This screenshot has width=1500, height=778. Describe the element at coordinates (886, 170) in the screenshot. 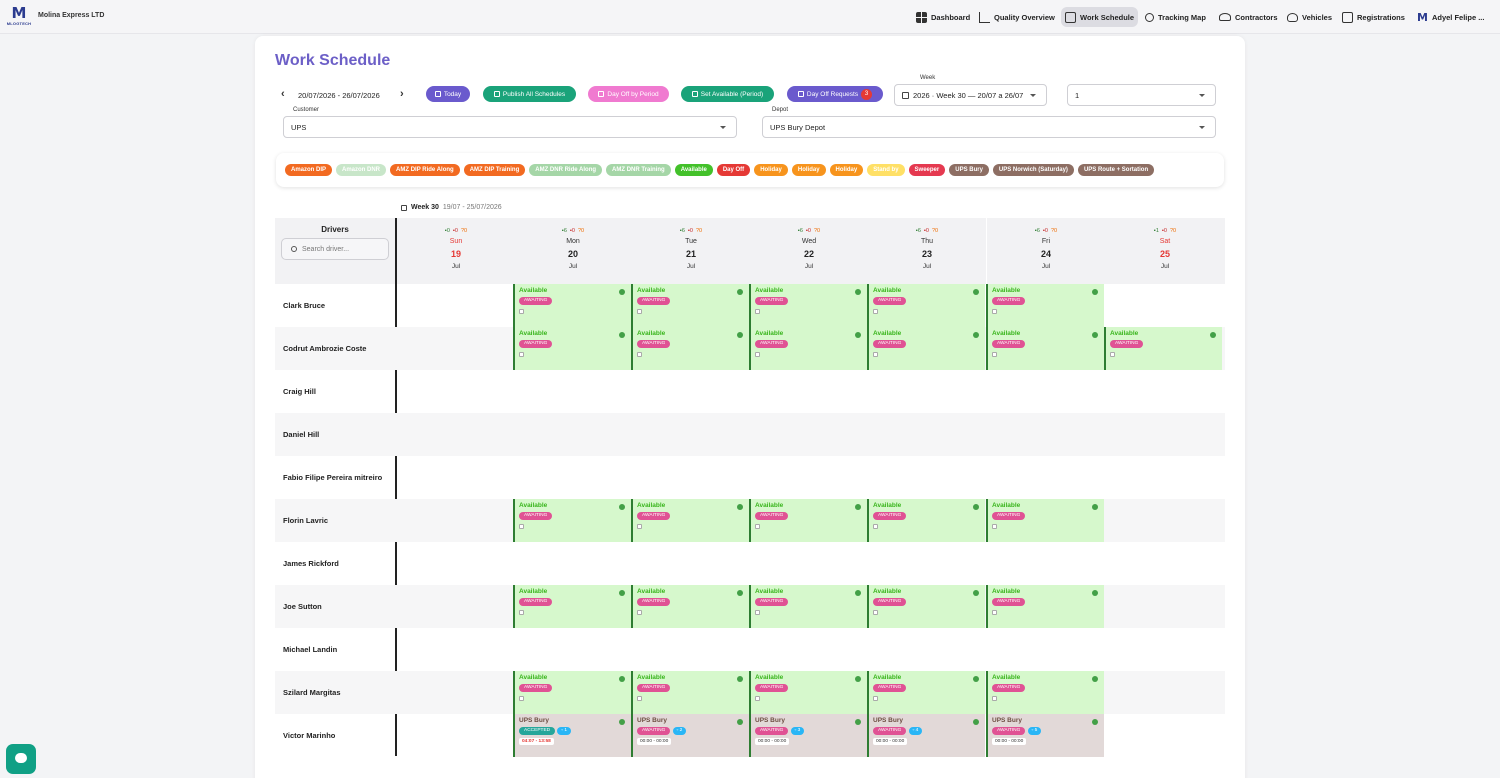

I see `legend-chip: Stand by` at that location.